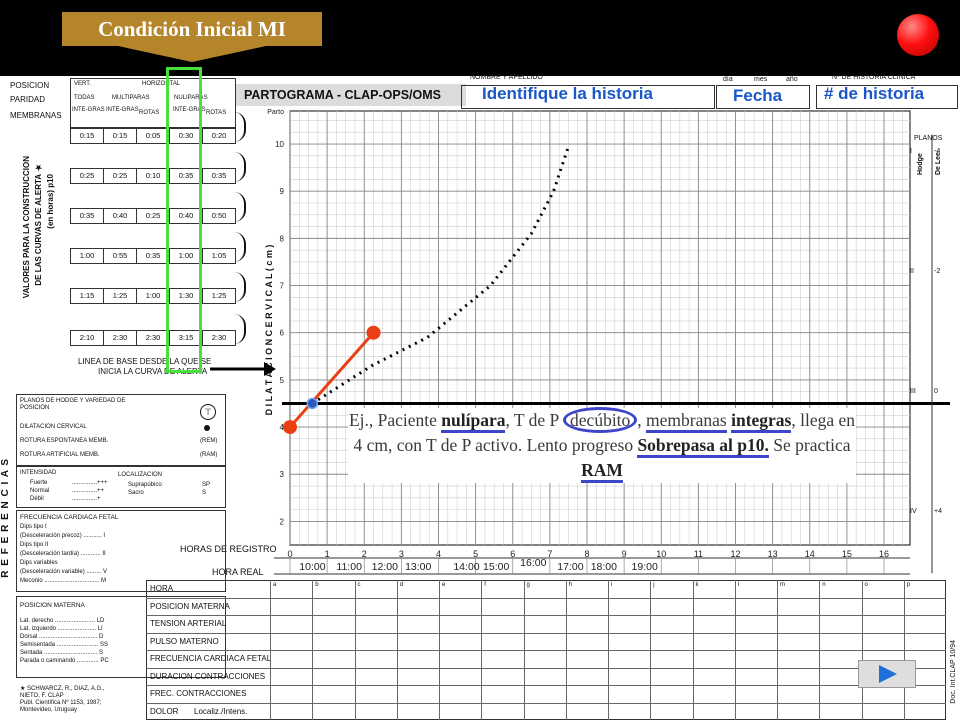  What do you see at coordinates (385, 567) in the screenshot?
I see `hora-real-value: 12:00` at bounding box center [385, 567].